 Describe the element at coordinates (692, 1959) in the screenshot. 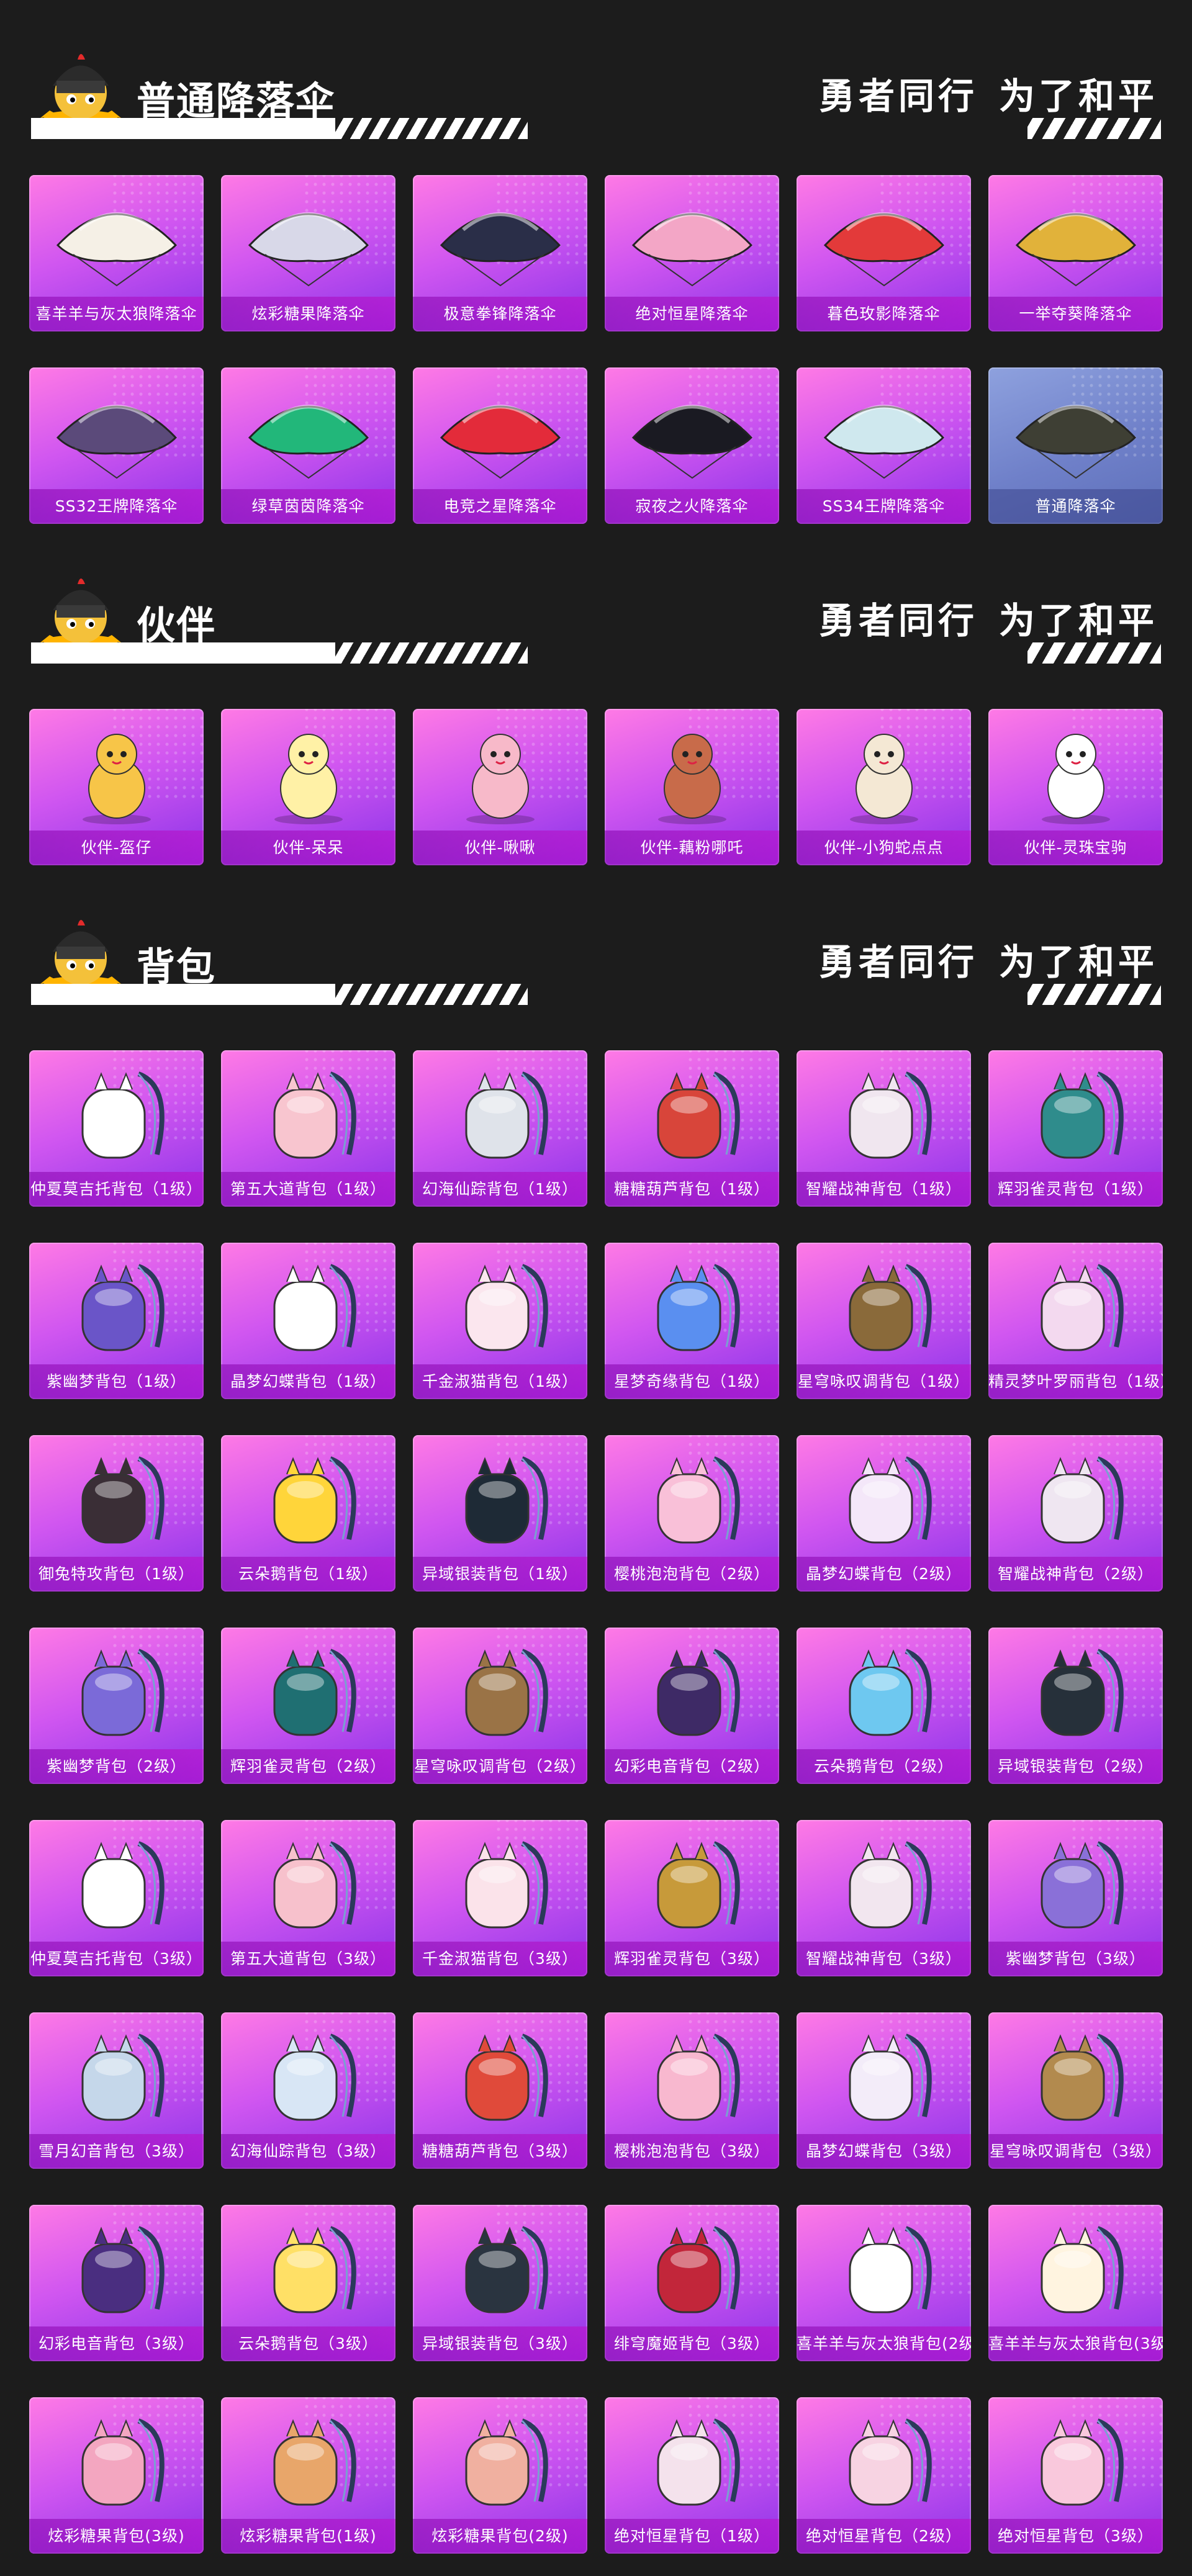

I see `item-label: 辉羽雀灵背包（3级）` at that location.